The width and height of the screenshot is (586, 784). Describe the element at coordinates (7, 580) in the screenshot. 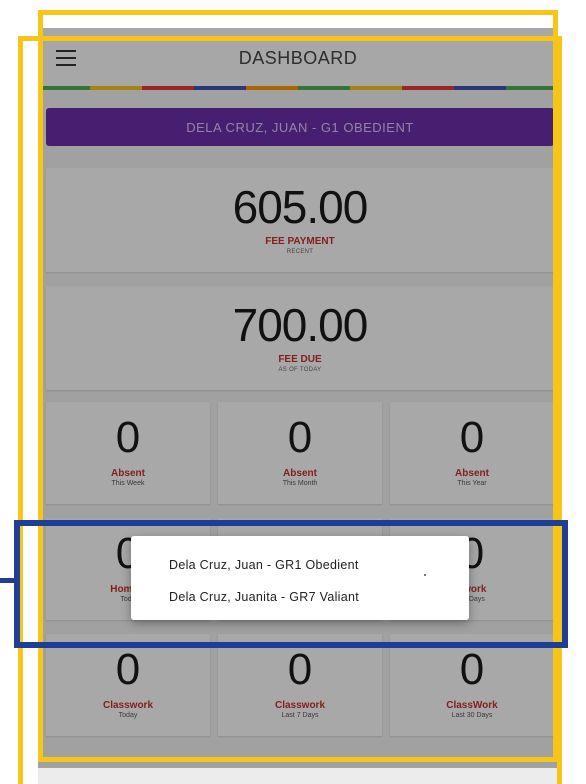

I see `highlight-pointer` at that location.